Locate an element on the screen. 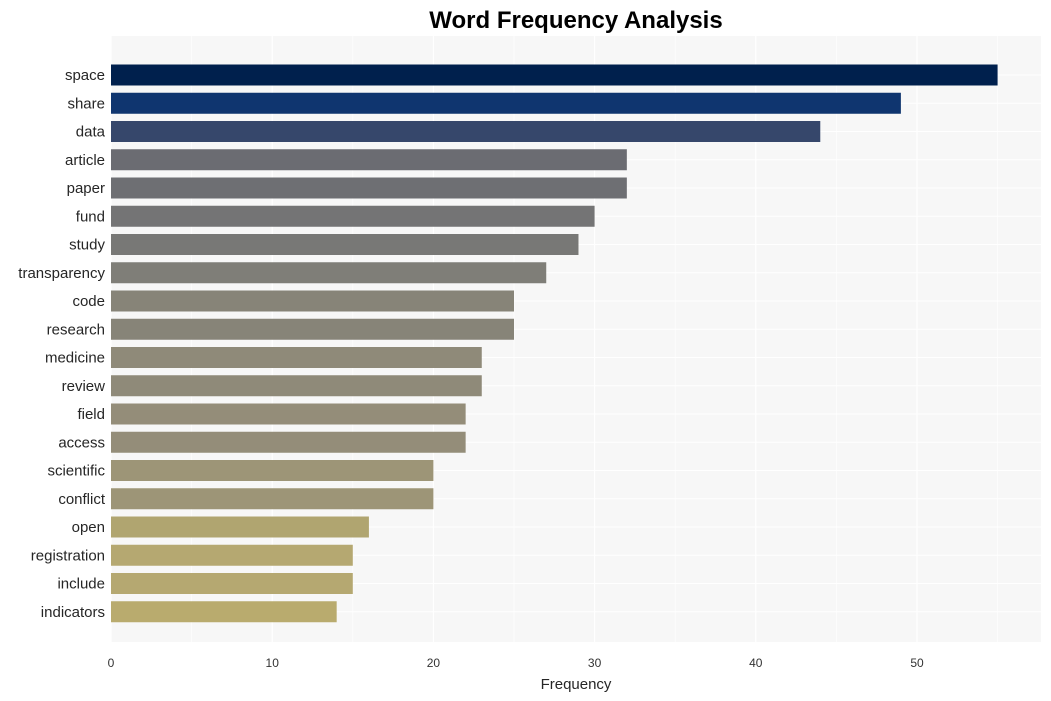 Image resolution: width=1051 pixels, height=701 pixels. bar-open is located at coordinates (240, 527).